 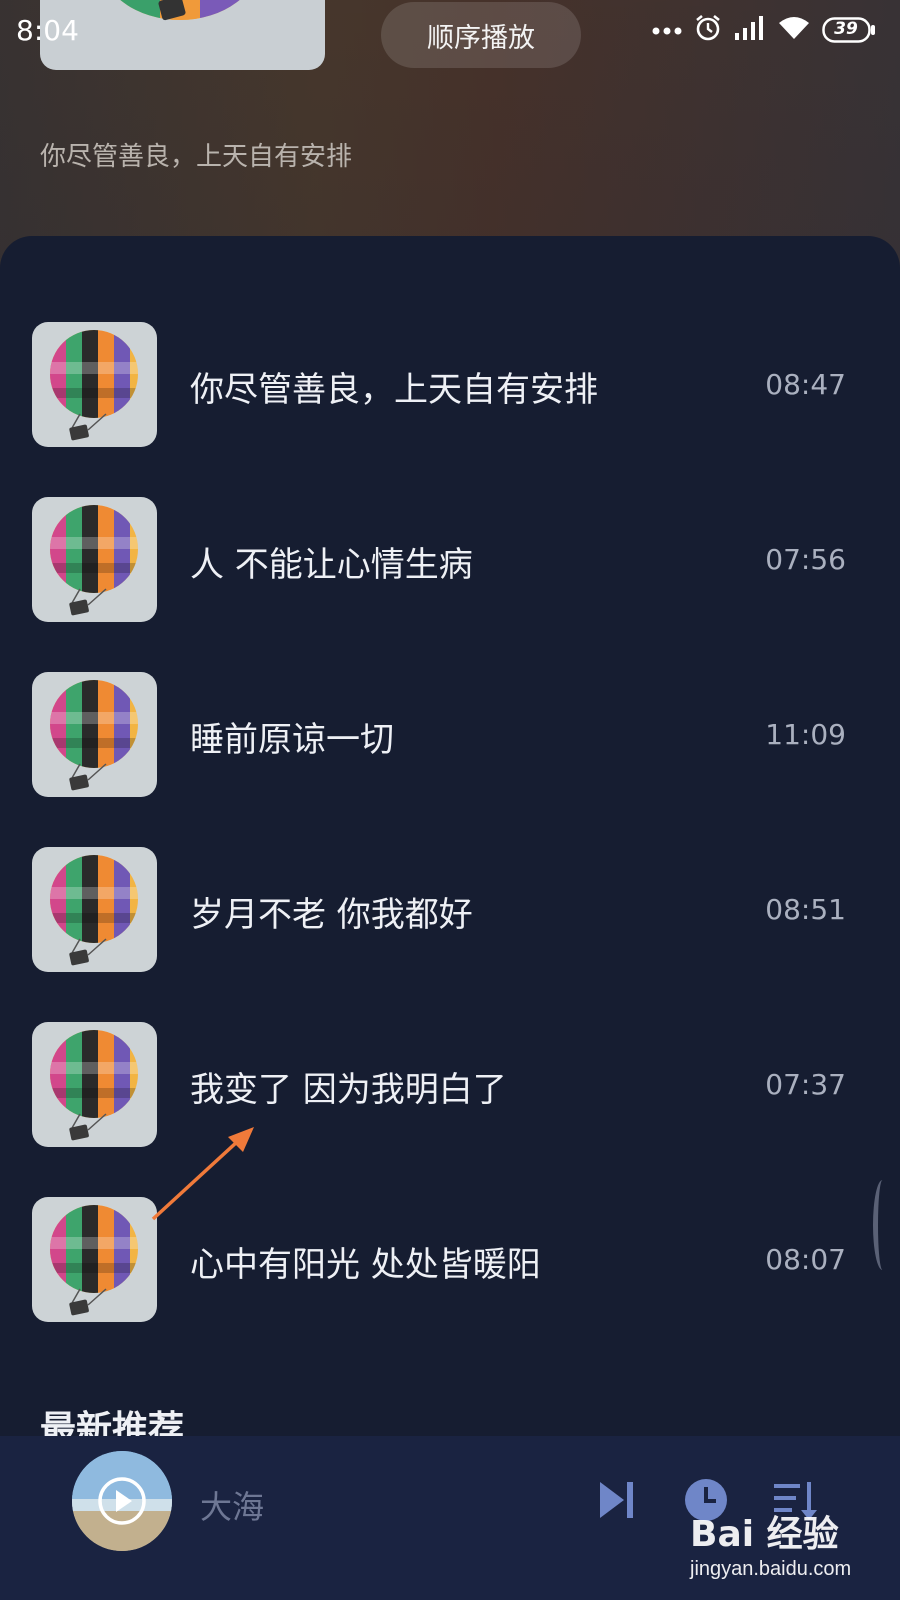 What do you see at coordinates (47, 30) in the screenshot?
I see `status-time: 8:04` at bounding box center [47, 30].